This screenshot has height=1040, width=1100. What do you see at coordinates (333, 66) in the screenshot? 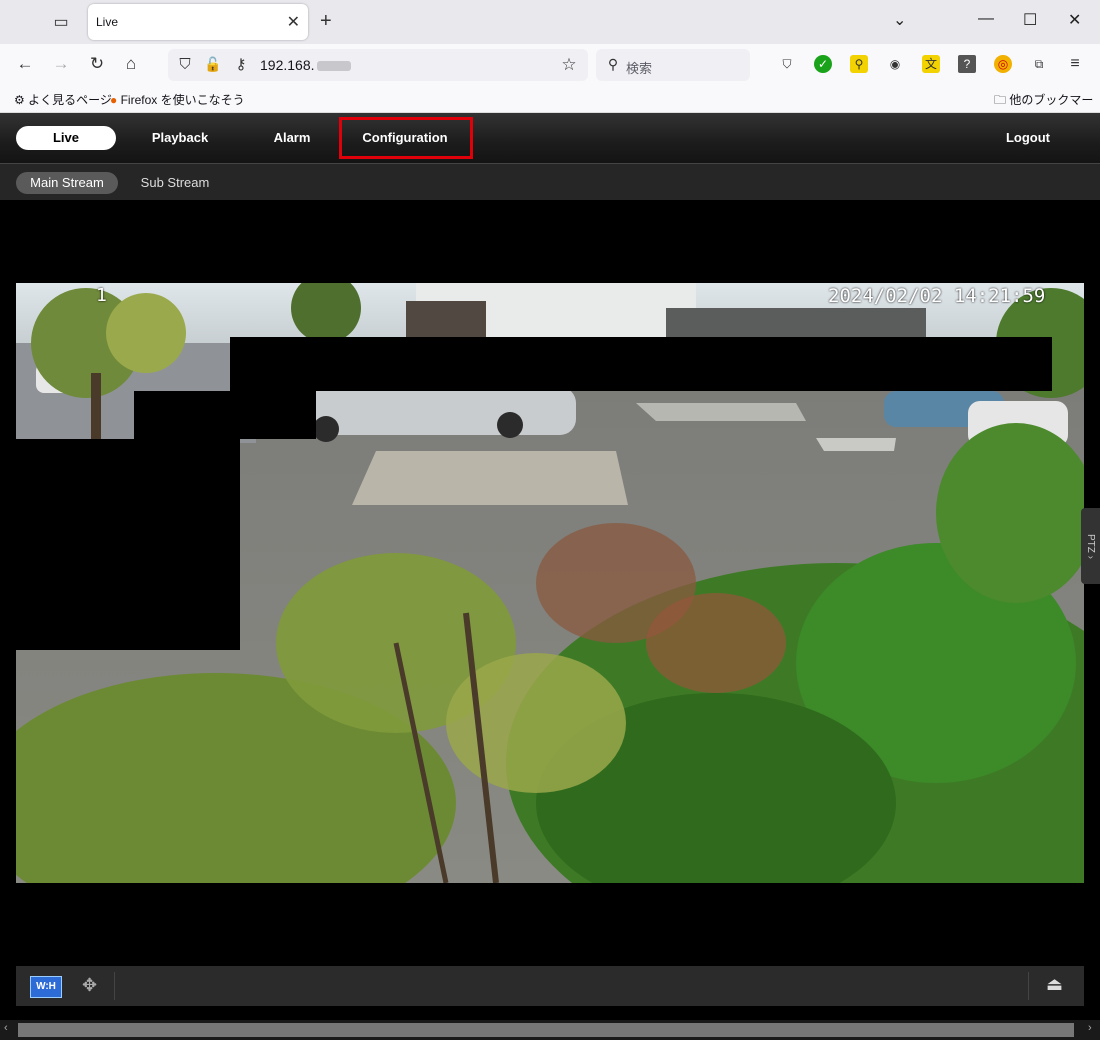
I see `url-redacted` at bounding box center [333, 66].